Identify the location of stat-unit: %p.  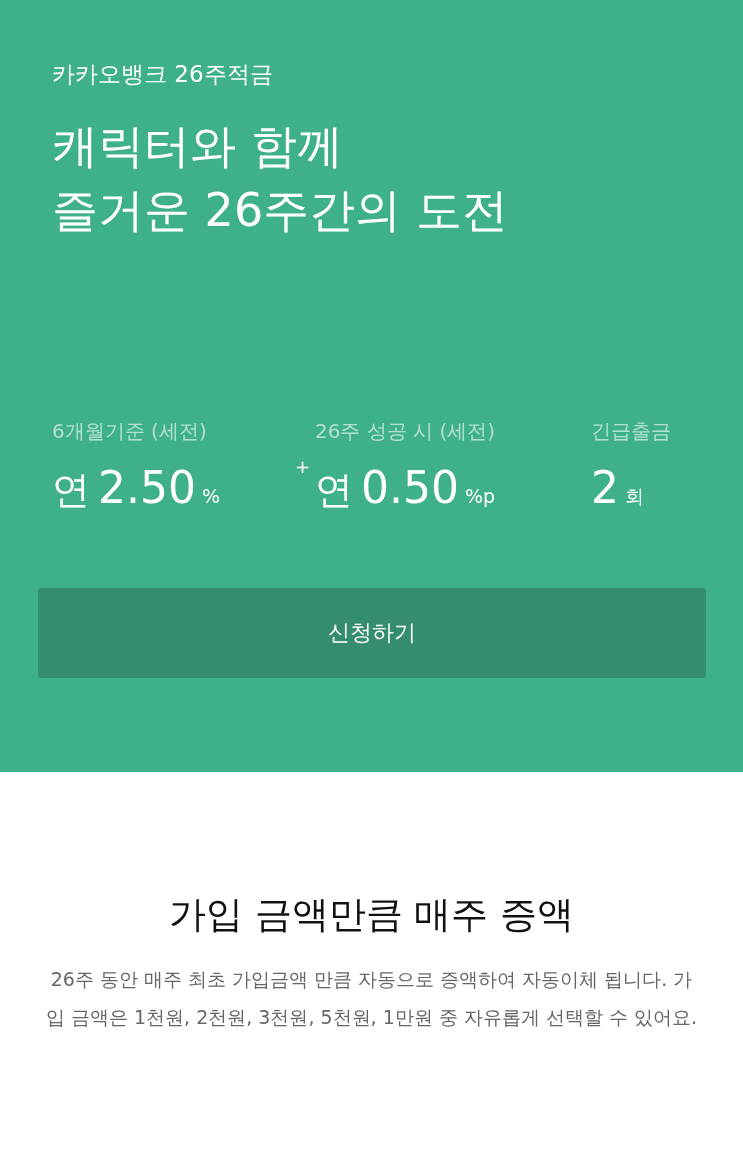
(480, 496).